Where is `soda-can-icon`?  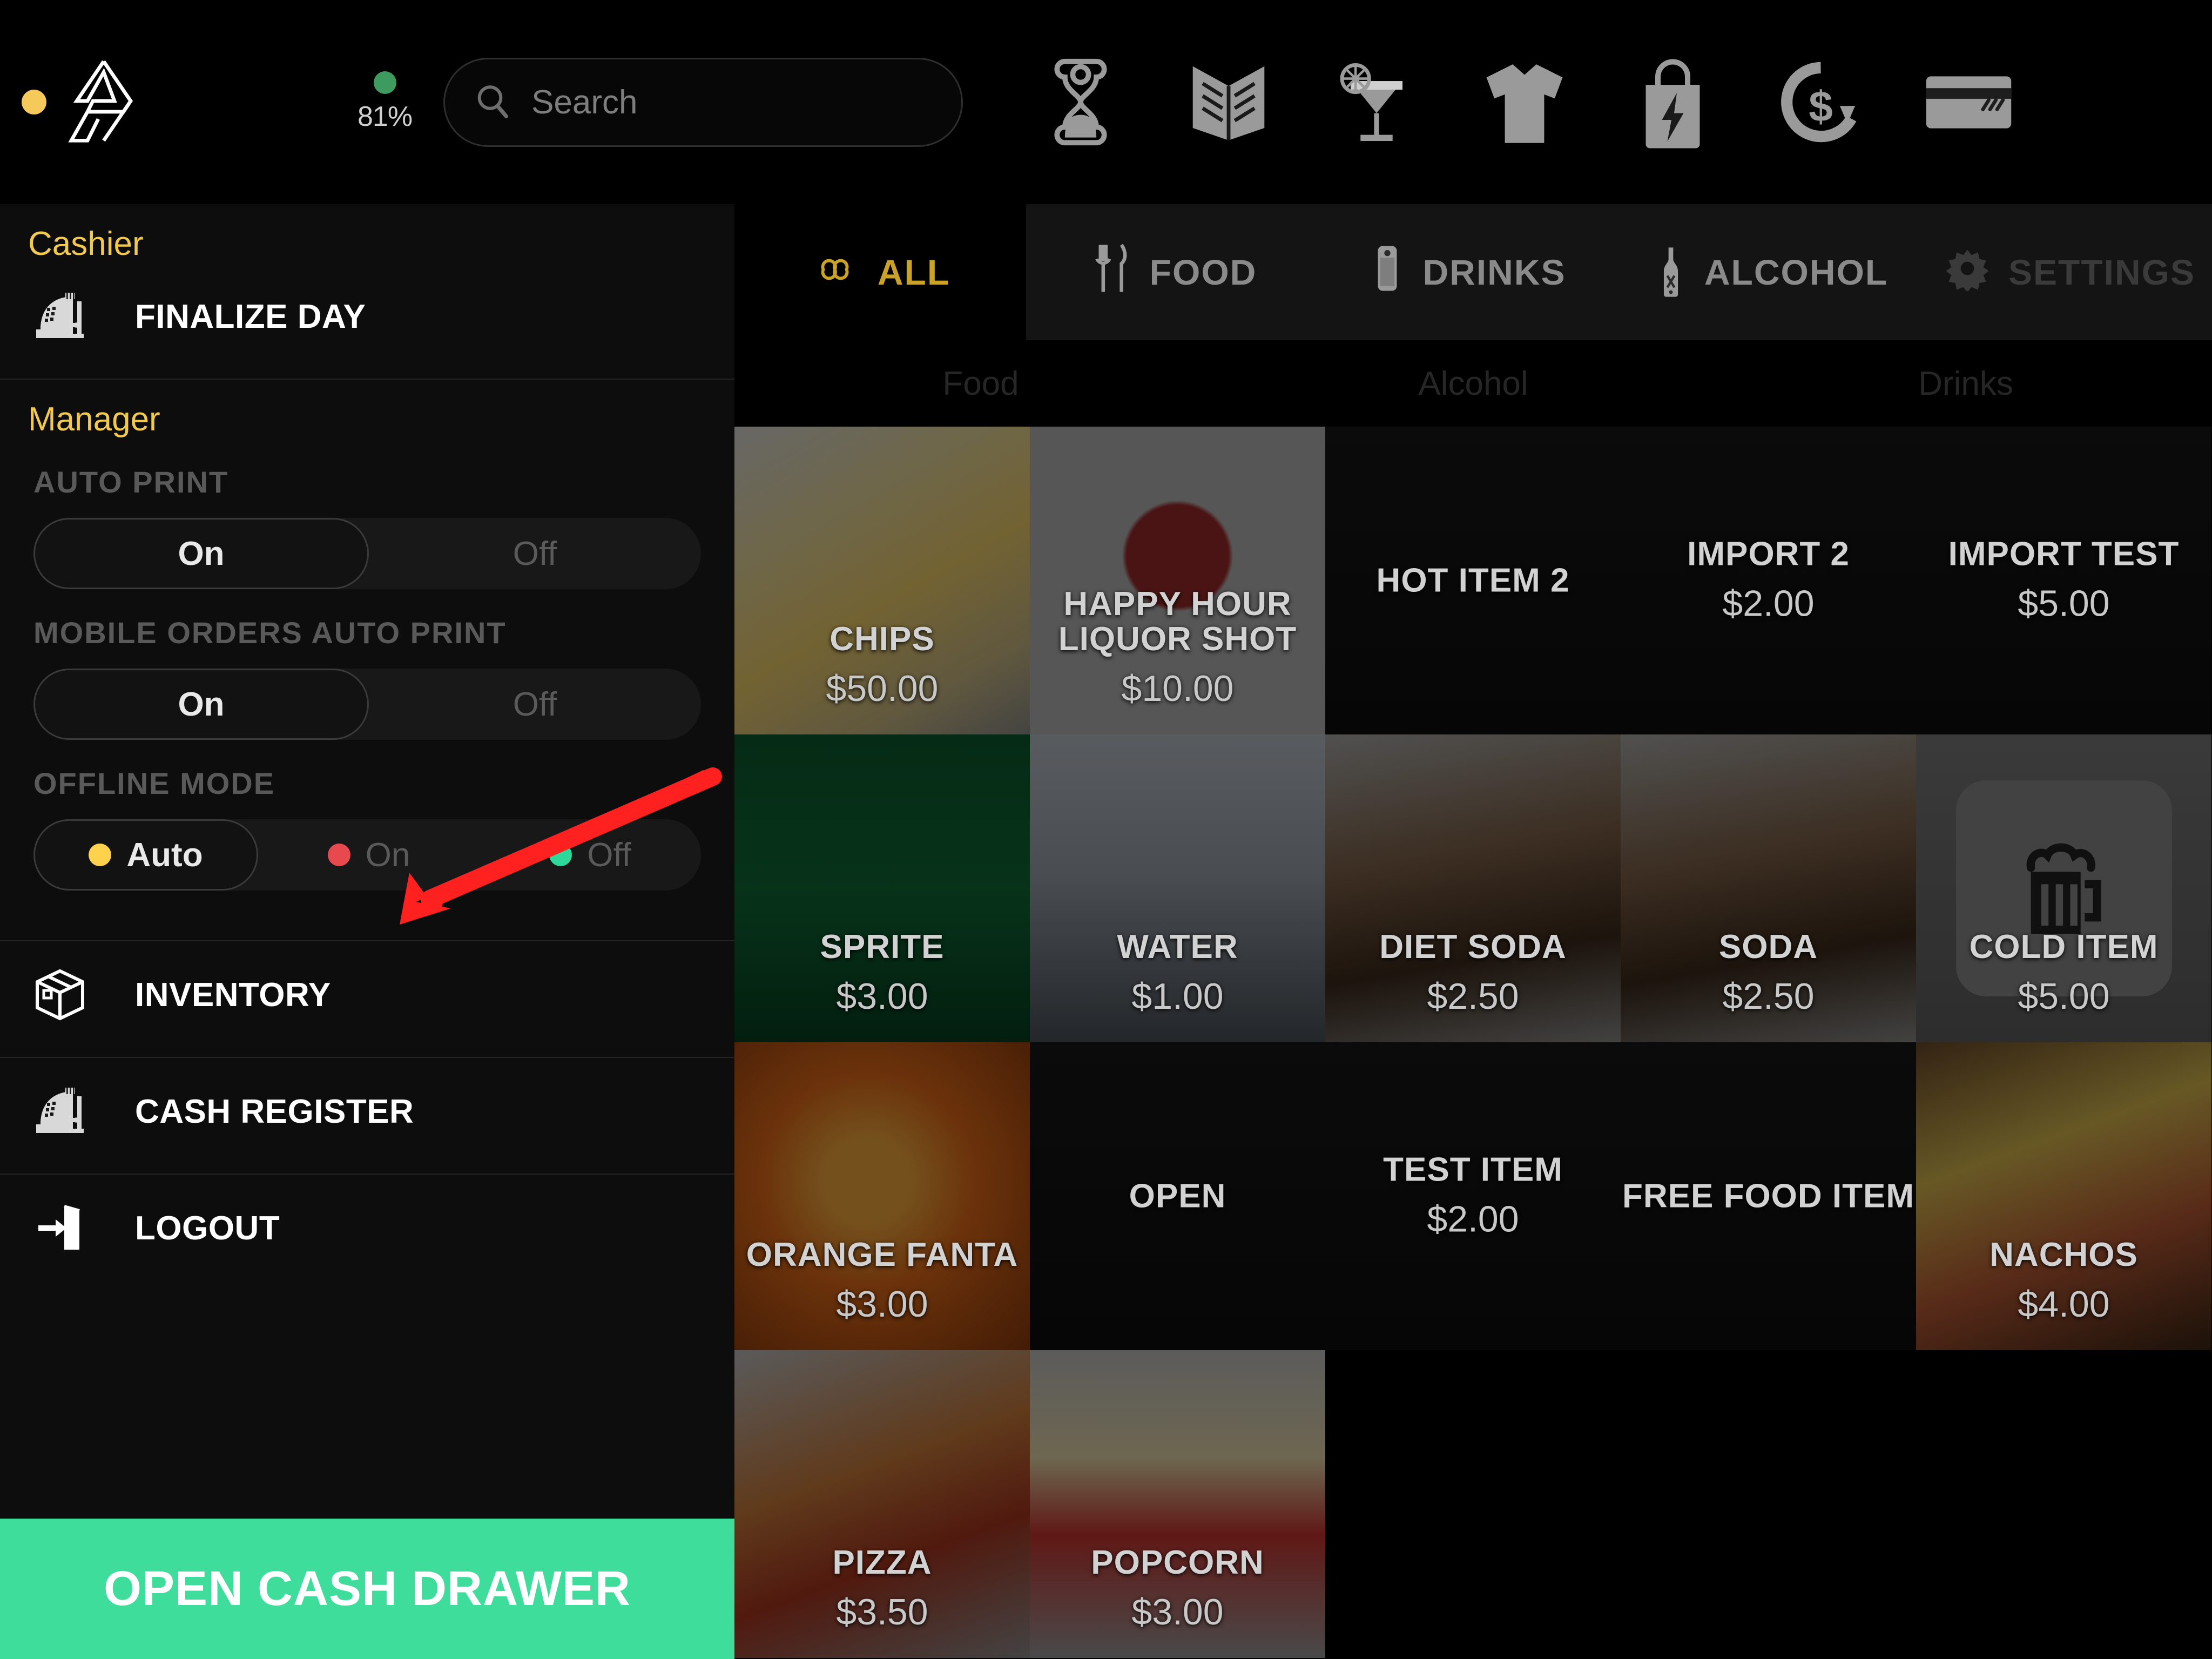
soda-can-icon is located at coordinates (1387, 272).